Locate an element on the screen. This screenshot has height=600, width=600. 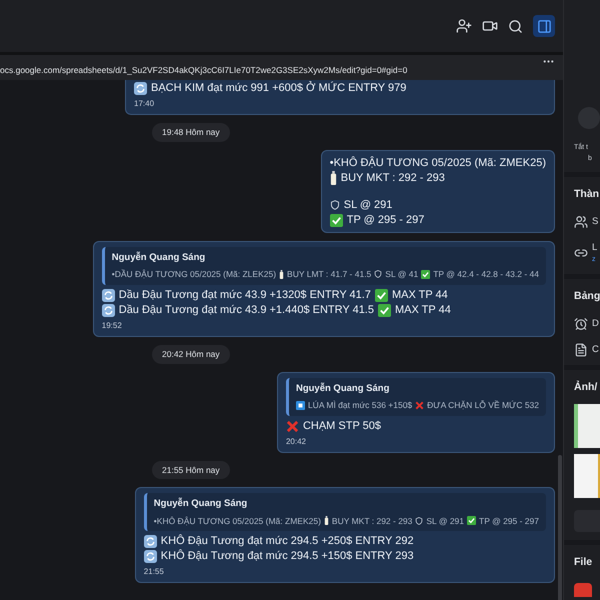
pdf-file-icon is located at coordinates (583, 589).